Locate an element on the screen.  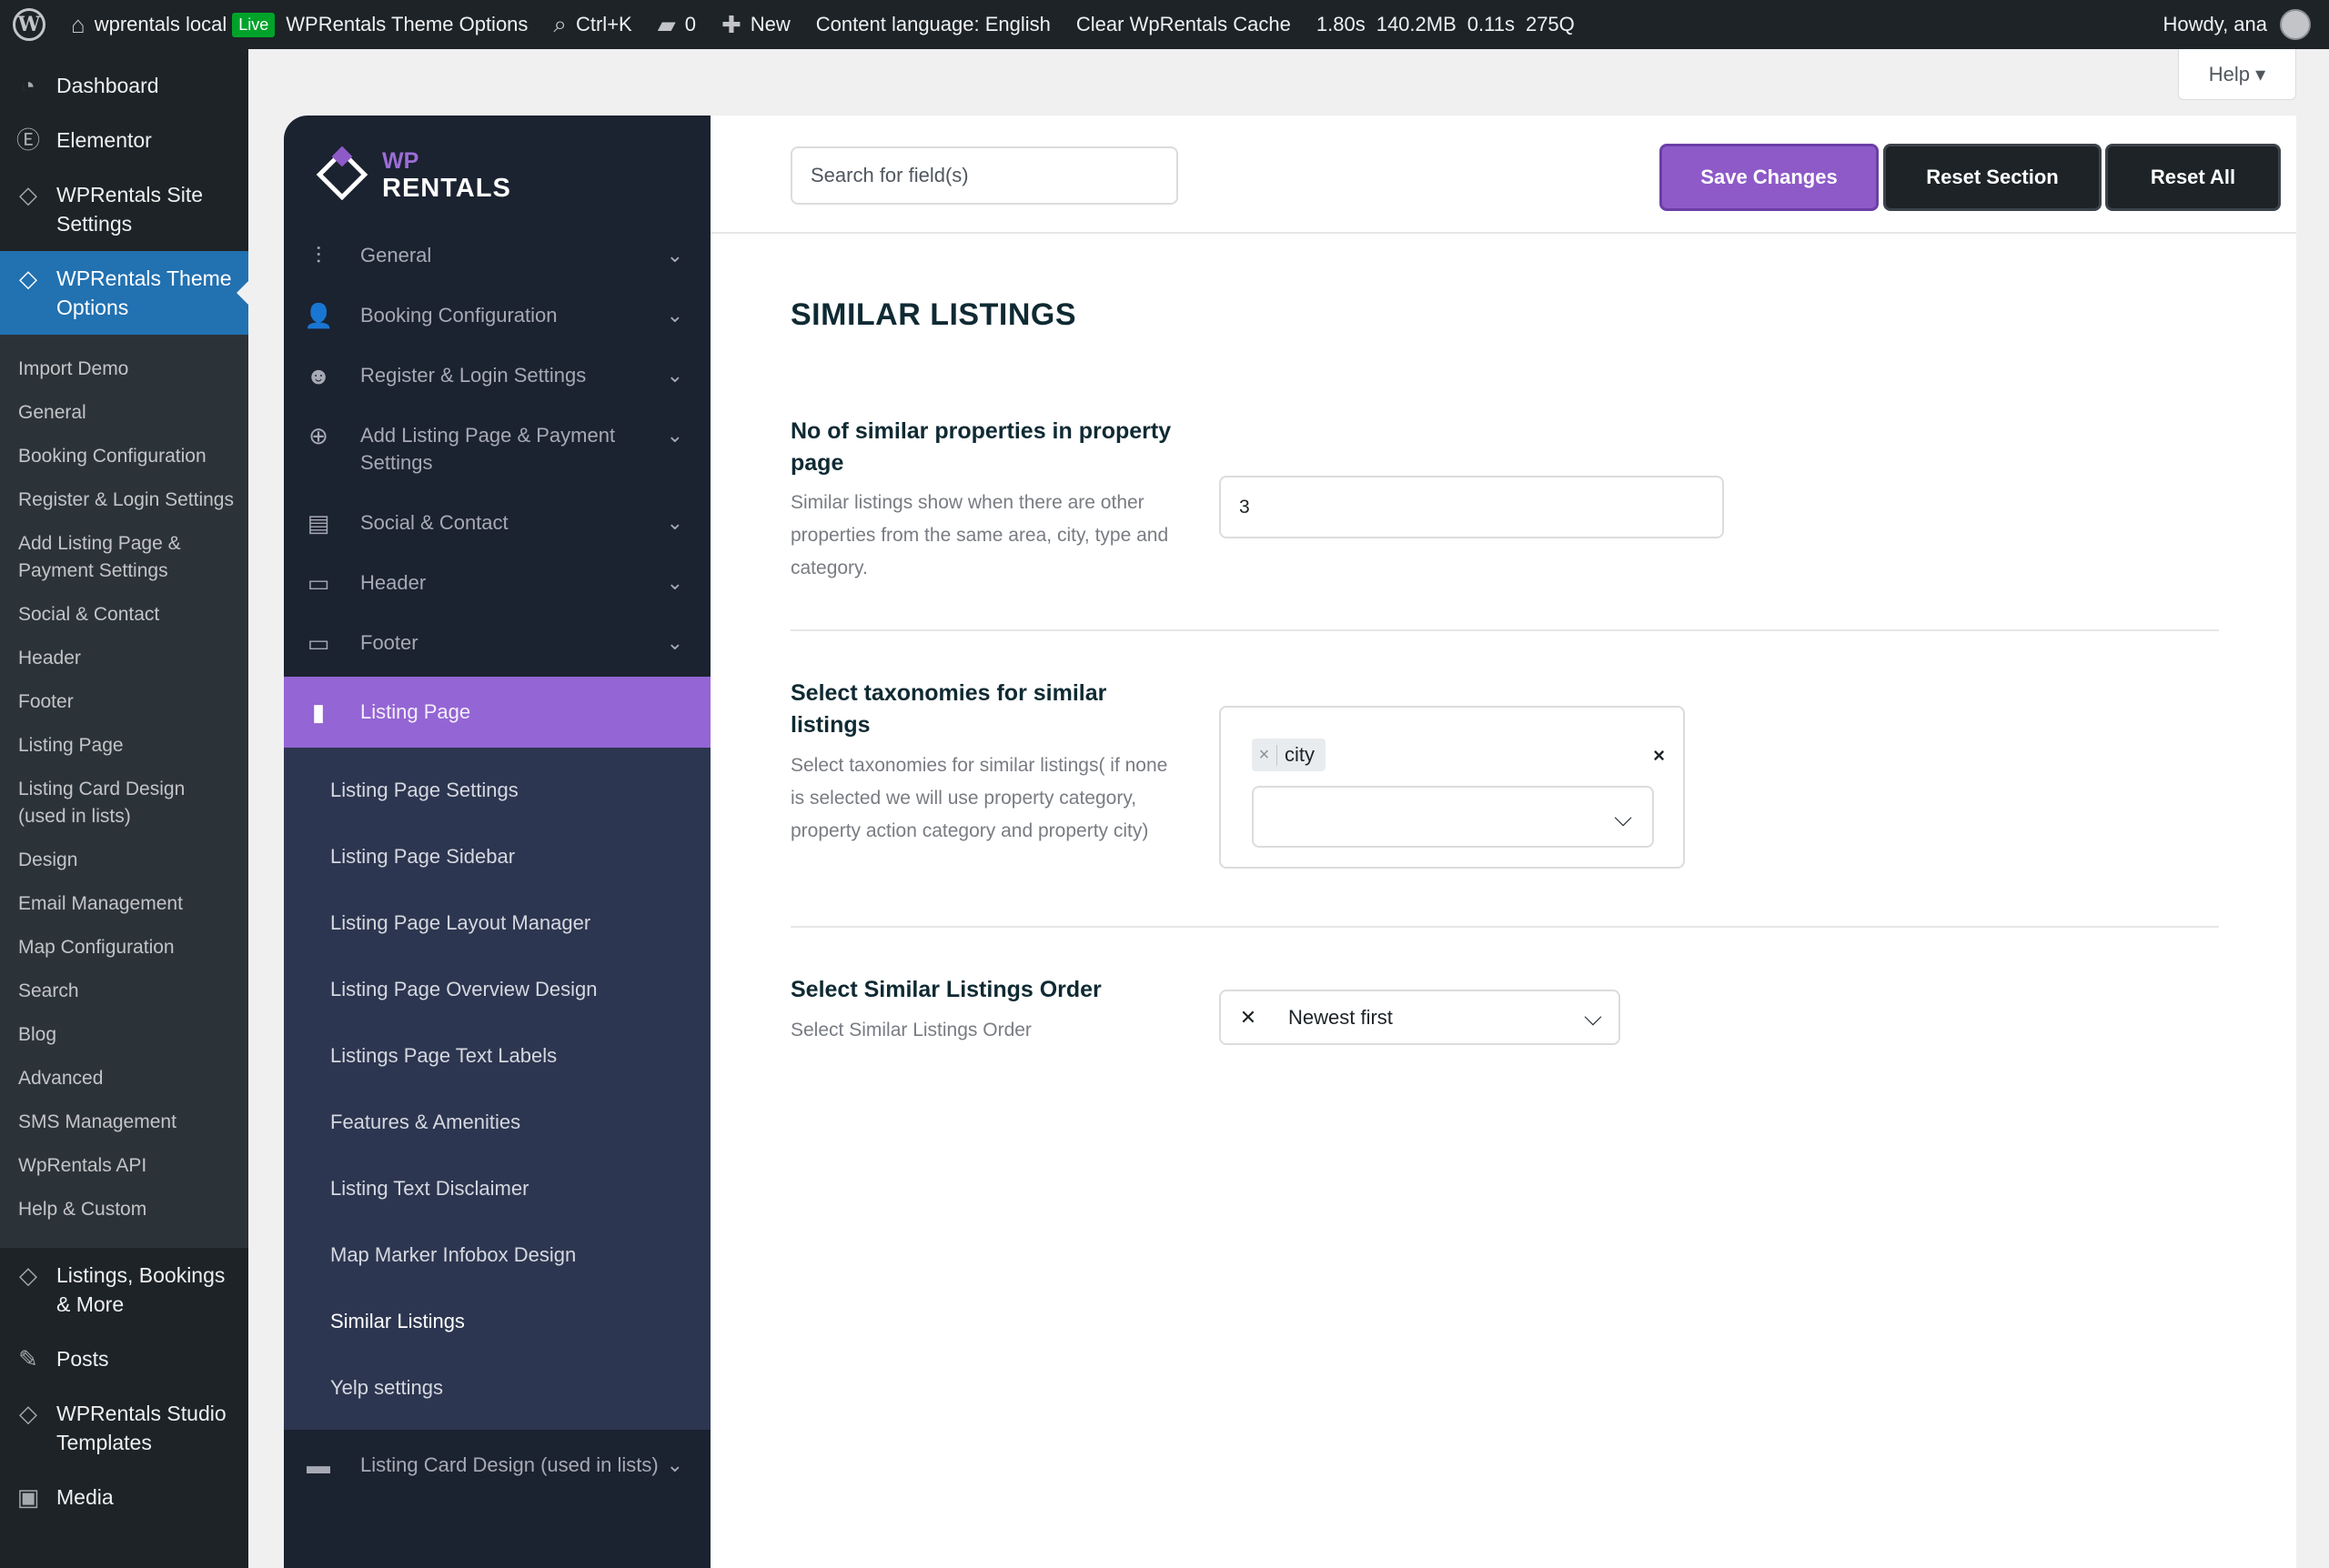
new-content-menu: ✚ New is located at coordinates (756, 24).